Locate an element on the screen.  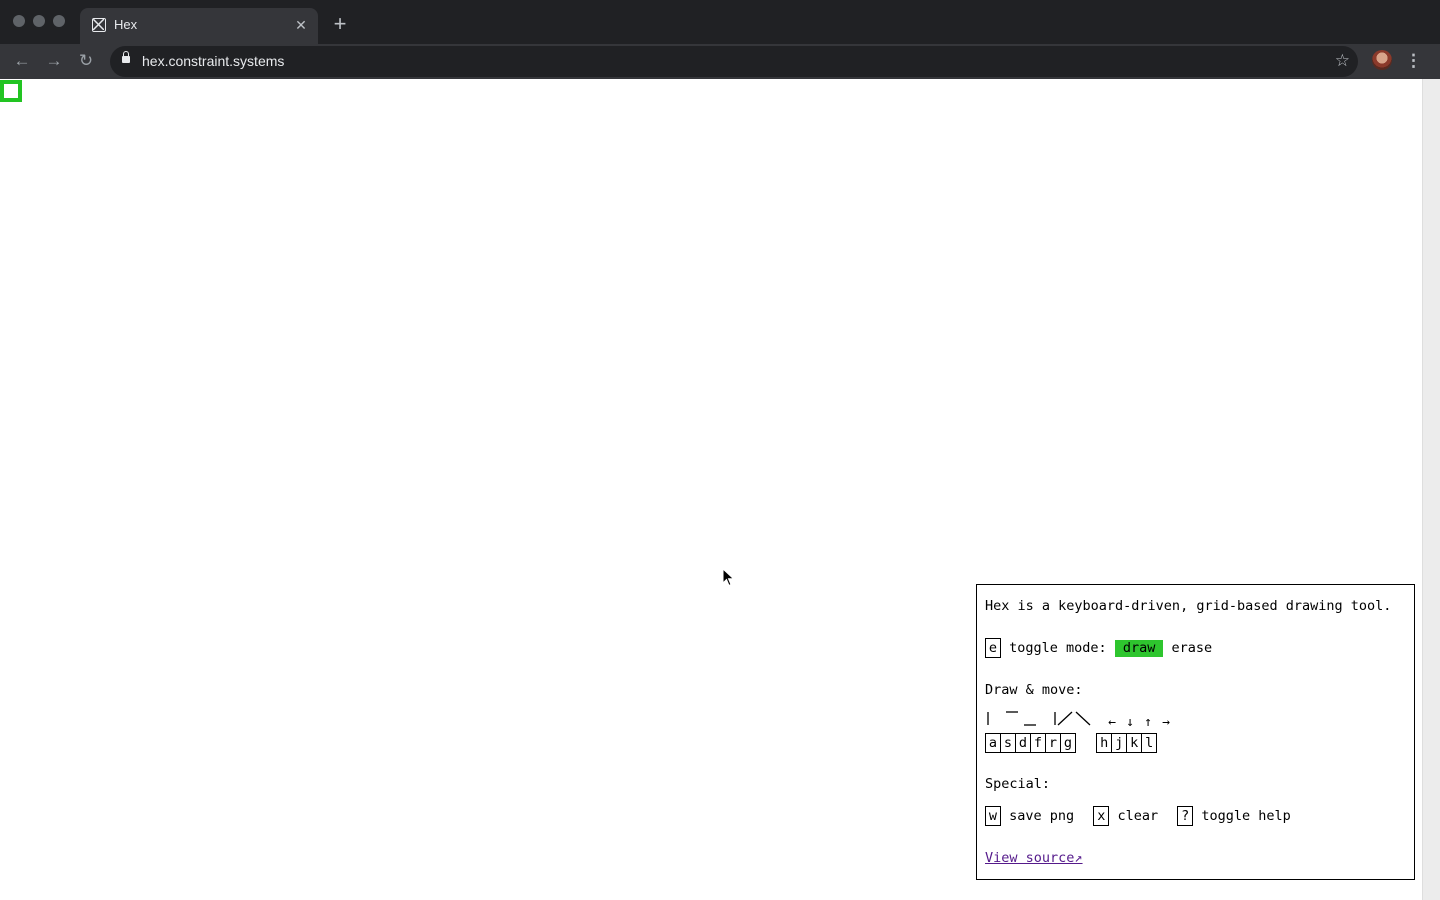
view-source-link: View source↗ is located at coordinates (1034, 858).